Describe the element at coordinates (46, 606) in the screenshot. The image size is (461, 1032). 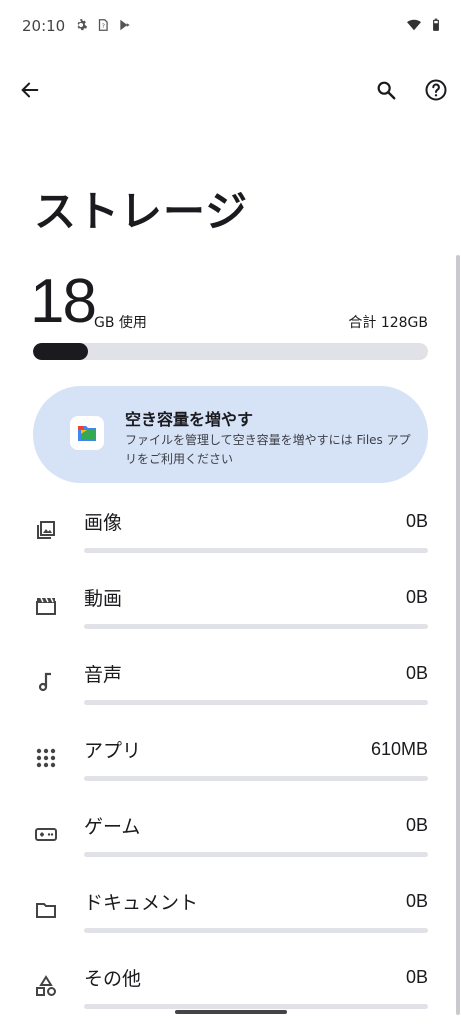
I see `movie-icon` at that location.